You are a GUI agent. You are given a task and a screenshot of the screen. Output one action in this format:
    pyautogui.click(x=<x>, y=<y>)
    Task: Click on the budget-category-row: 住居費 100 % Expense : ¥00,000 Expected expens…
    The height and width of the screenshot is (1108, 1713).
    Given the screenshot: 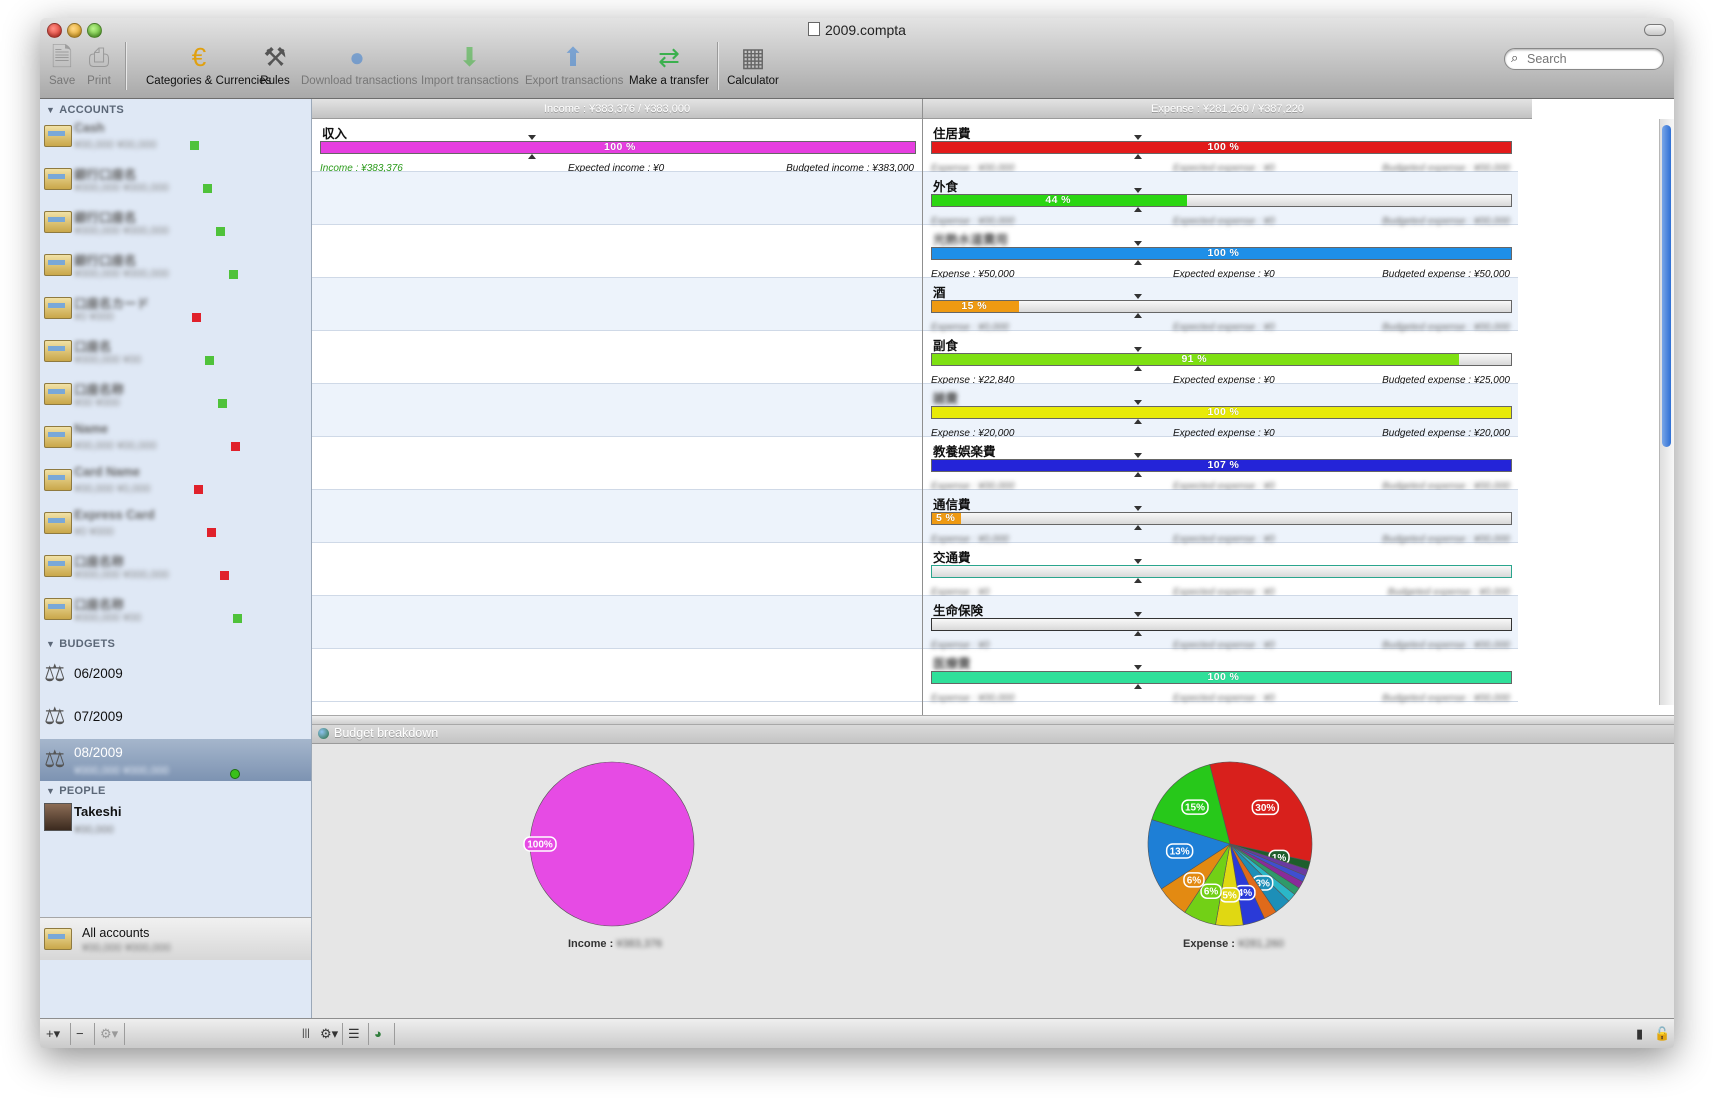 What is the action you would take?
    pyautogui.click(x=1220, y=146)
    